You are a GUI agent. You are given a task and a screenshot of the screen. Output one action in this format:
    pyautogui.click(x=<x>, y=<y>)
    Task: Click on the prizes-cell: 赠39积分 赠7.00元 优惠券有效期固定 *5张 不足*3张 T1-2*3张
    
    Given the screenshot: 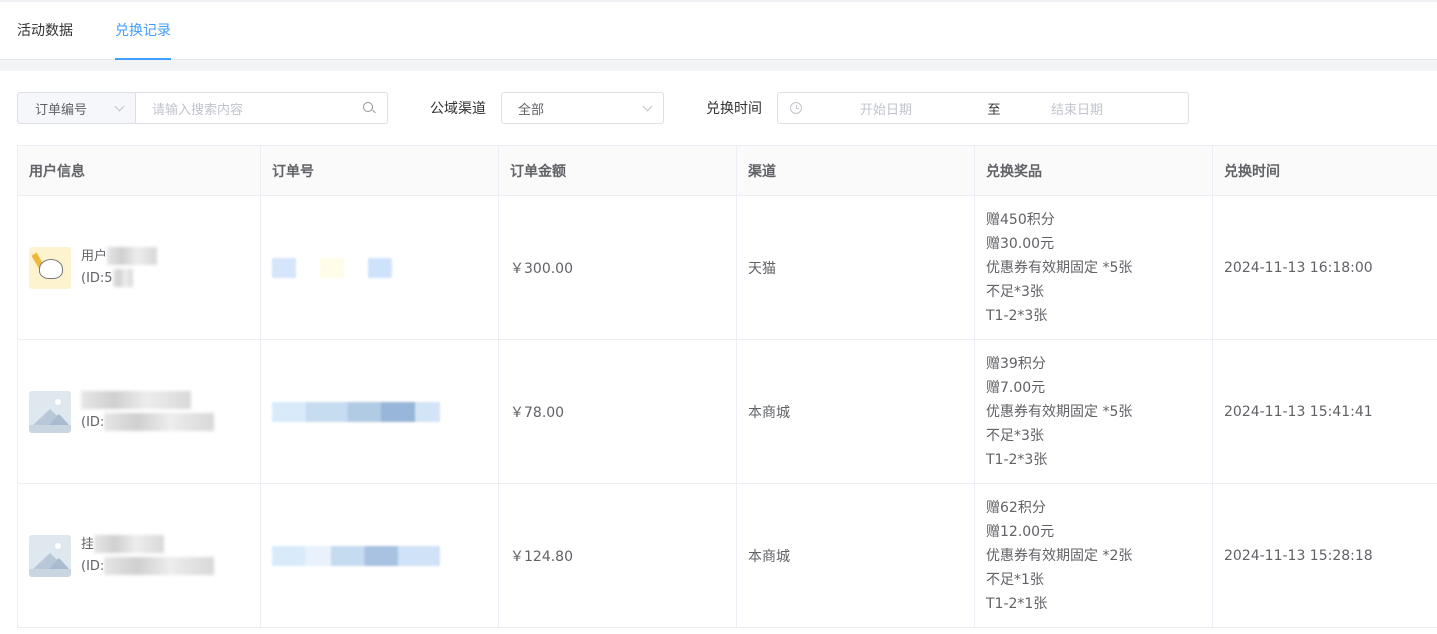 What is the action you would take?
    pyautogui.click(x=1093, y=411)
    